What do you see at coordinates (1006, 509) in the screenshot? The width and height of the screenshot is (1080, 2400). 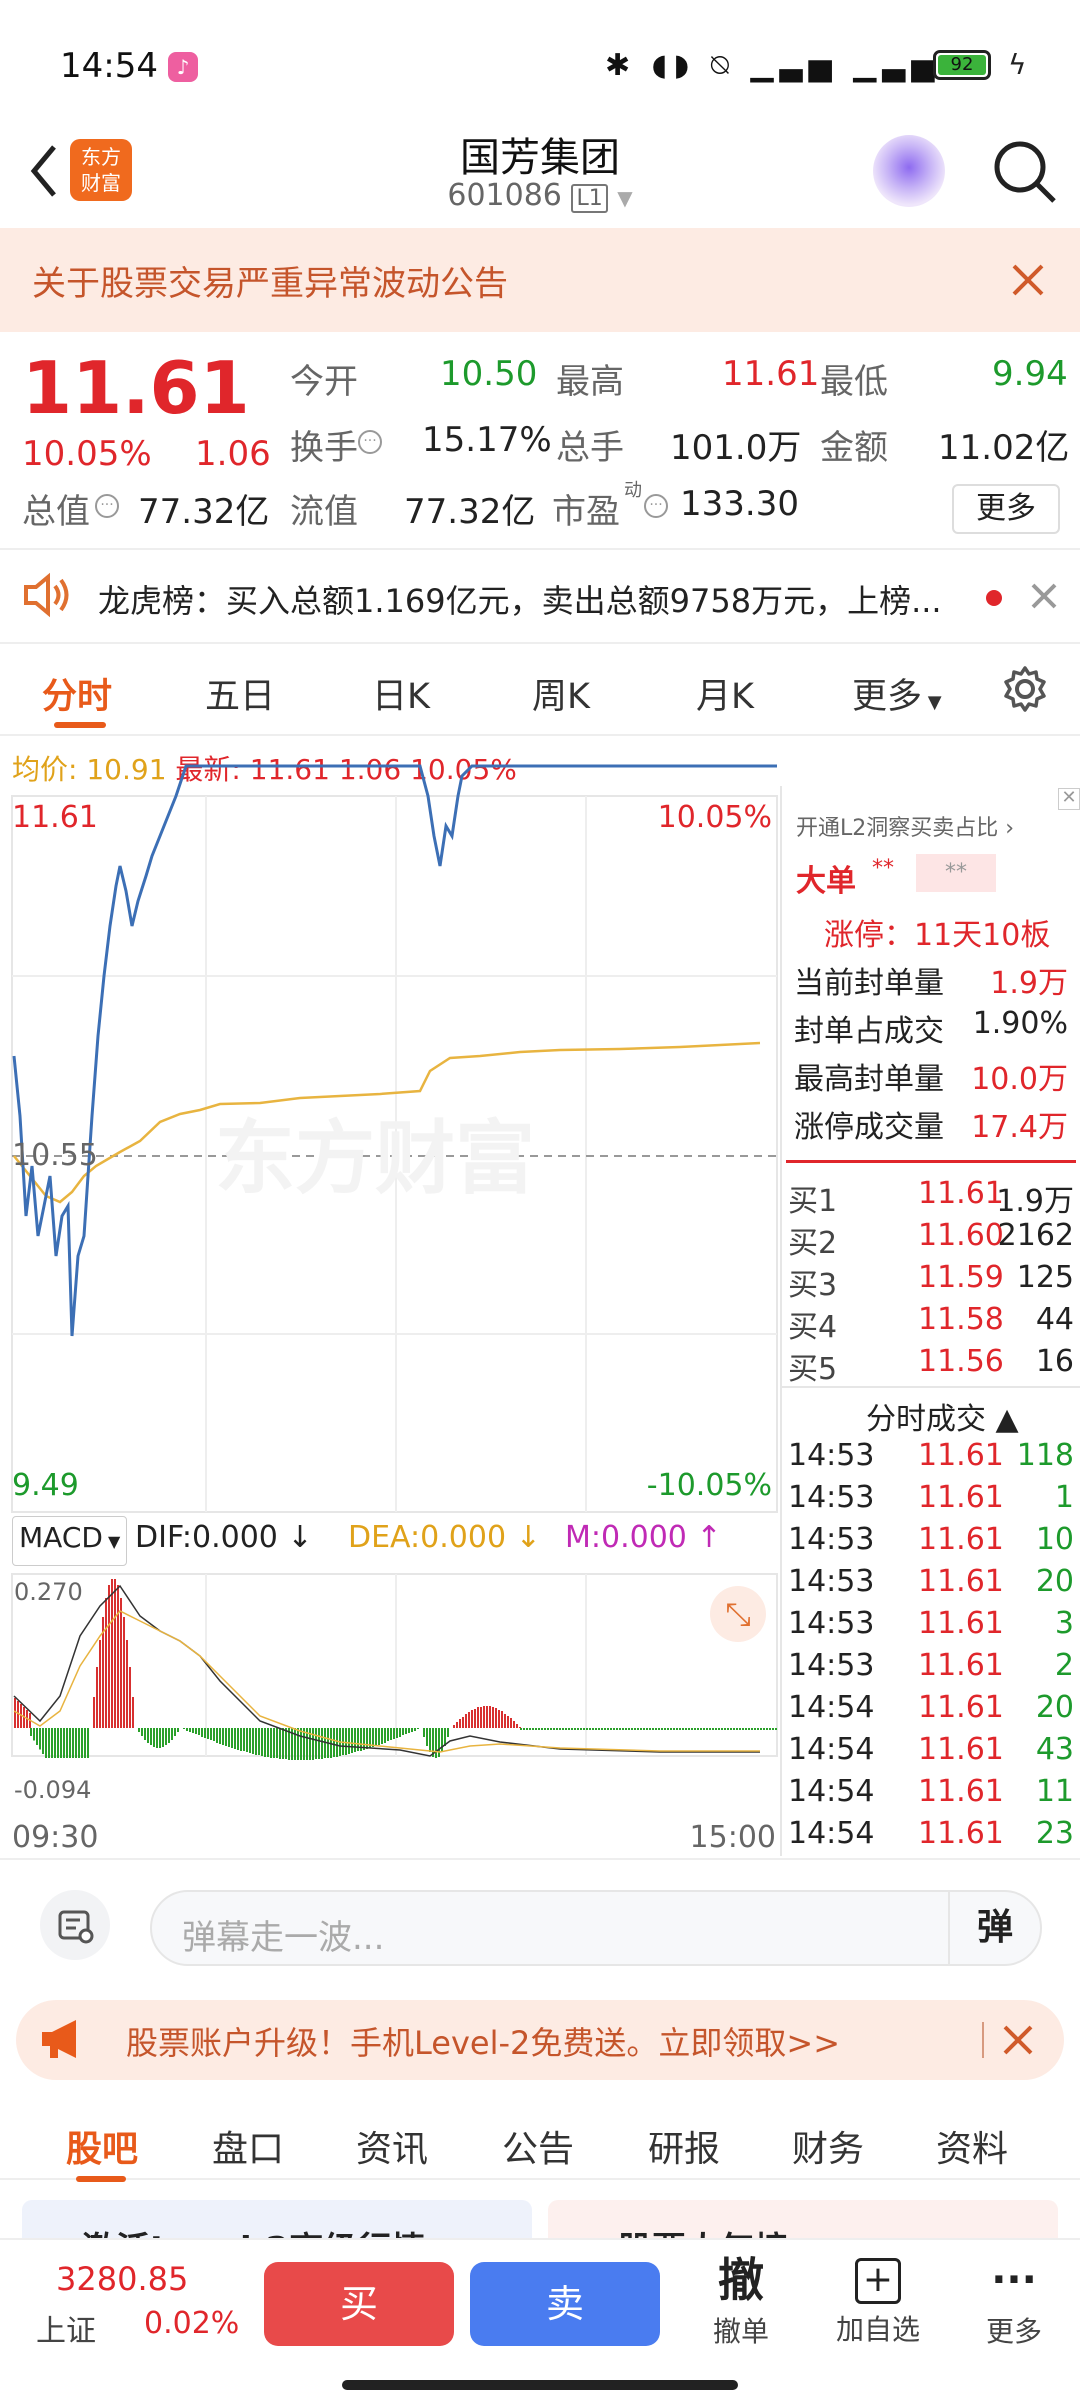 I see `more-button: 更多` at bounding box center [1006, 509].